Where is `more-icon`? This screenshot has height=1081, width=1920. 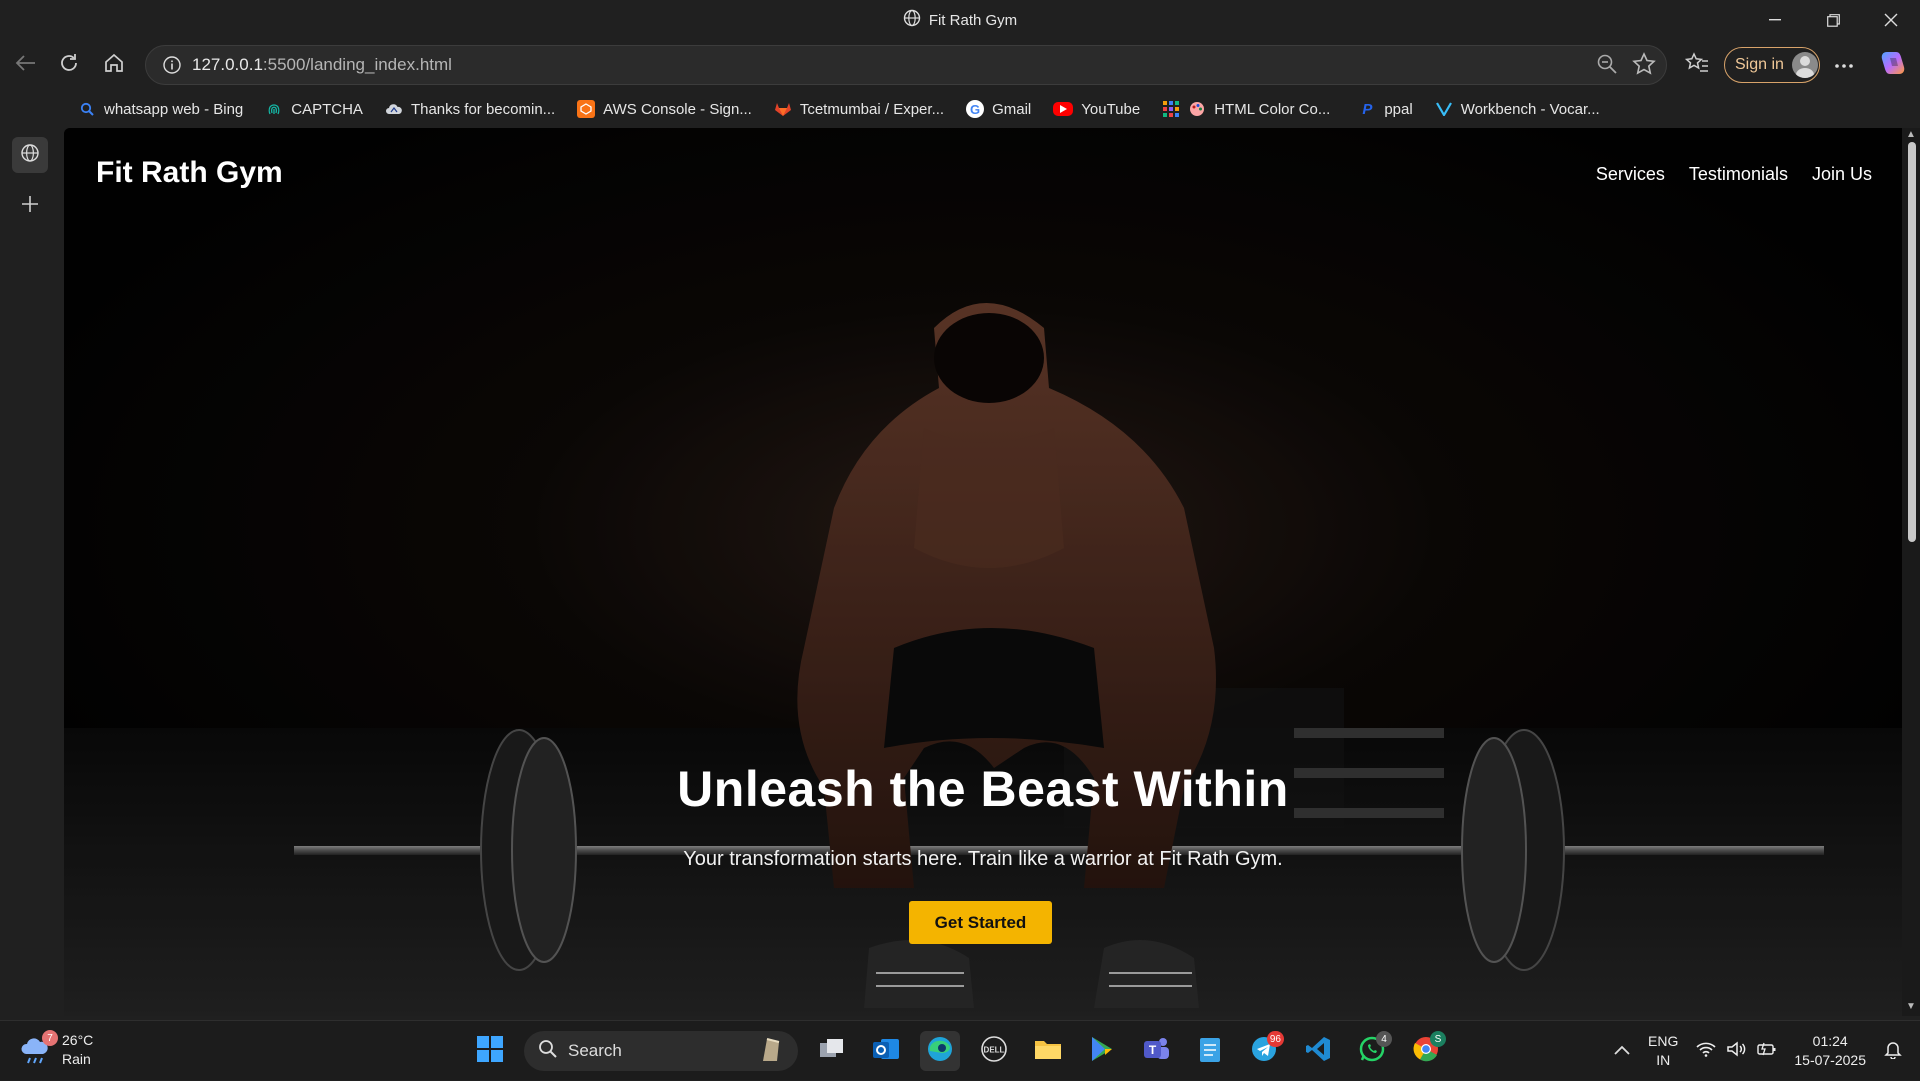
more-icon is located at coordinates (1844, 65).